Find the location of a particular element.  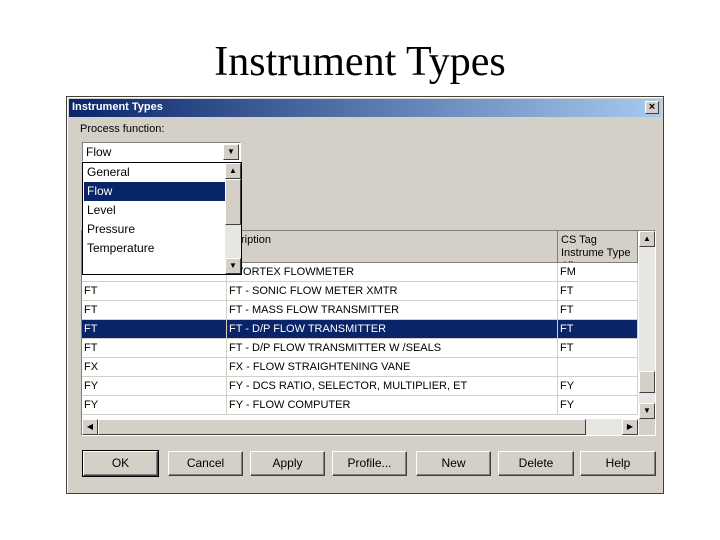

cell-description: FY - FLOW COMPUTER is located at coordinates (392, 405).